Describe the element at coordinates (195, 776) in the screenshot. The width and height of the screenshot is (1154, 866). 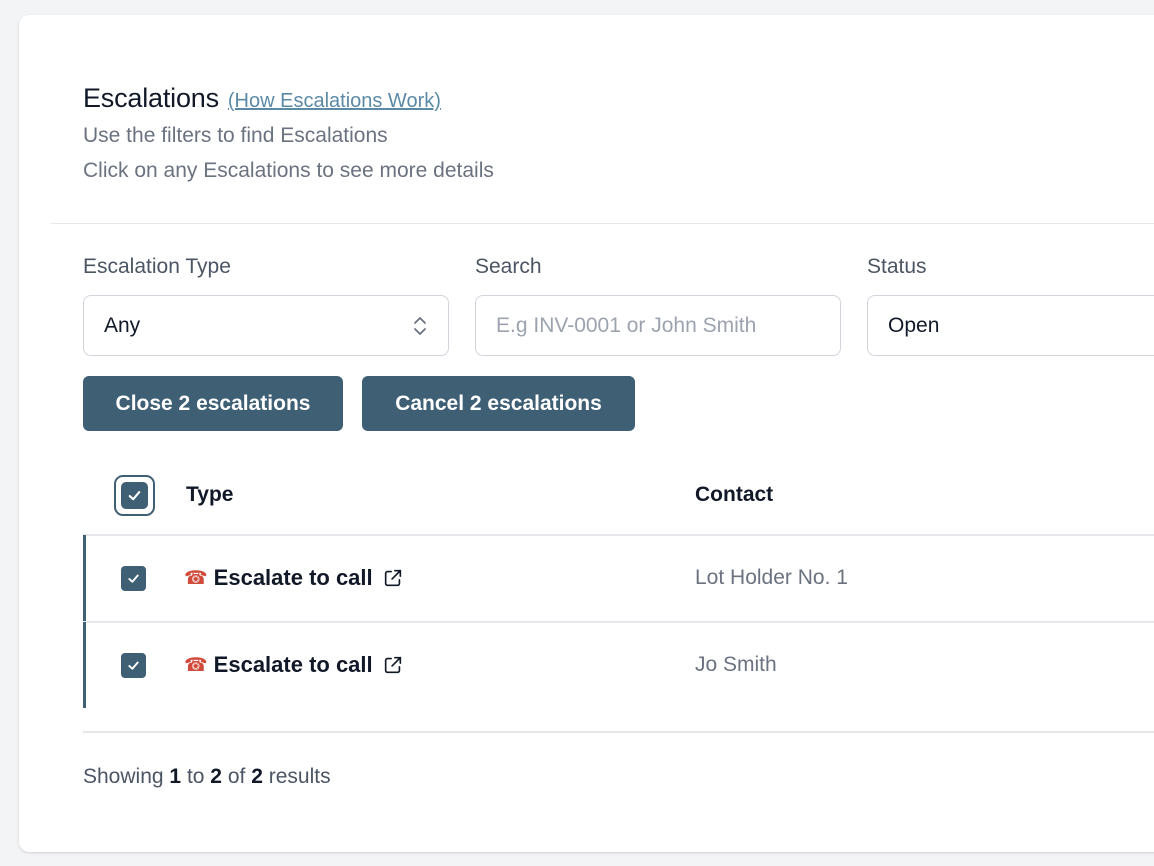
I see `pagination-to-word: to` at that location.